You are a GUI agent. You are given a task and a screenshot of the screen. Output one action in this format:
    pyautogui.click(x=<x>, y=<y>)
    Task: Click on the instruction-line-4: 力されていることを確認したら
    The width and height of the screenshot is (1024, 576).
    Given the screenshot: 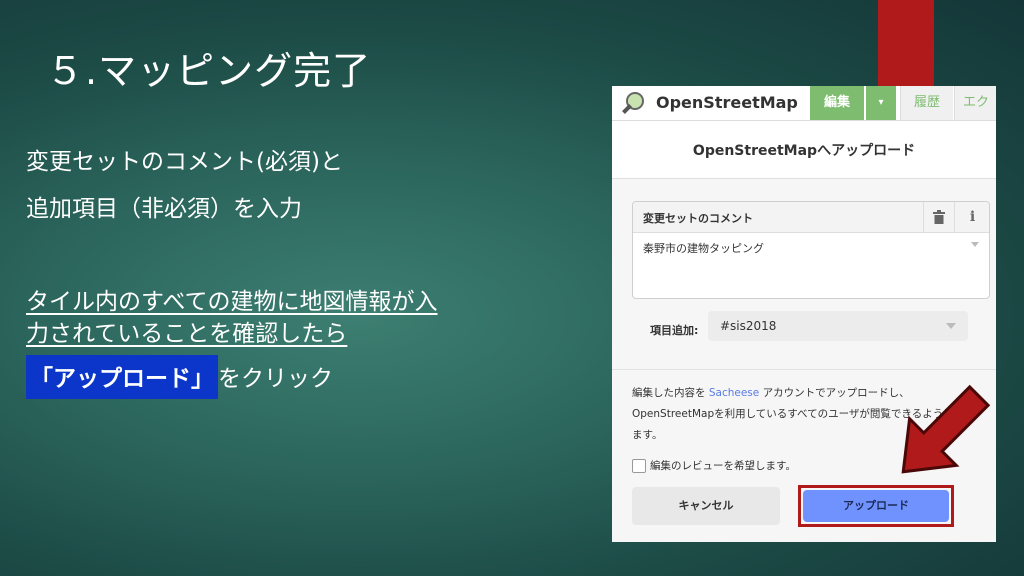 What is the action you would take?
    pyautogui.click(x=187, y=334)
    